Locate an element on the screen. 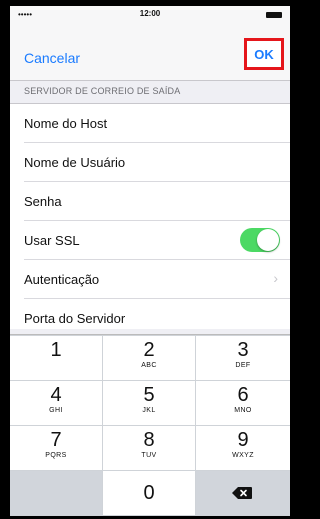 The width and height of the screenshot is (320, 519). key-letters: ABC is located at coordinates (149, 365).